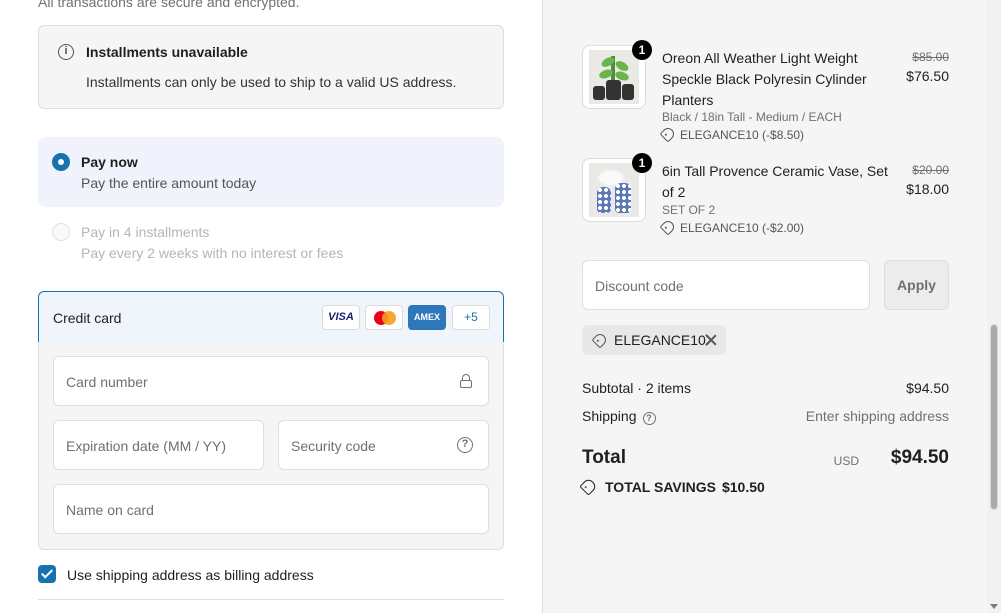  What do you see at coordinates (765, 388) in the screenshot?
I see `subtotal-row: Subtotal · 2 items $94.50` at bounding box center [765, 388].